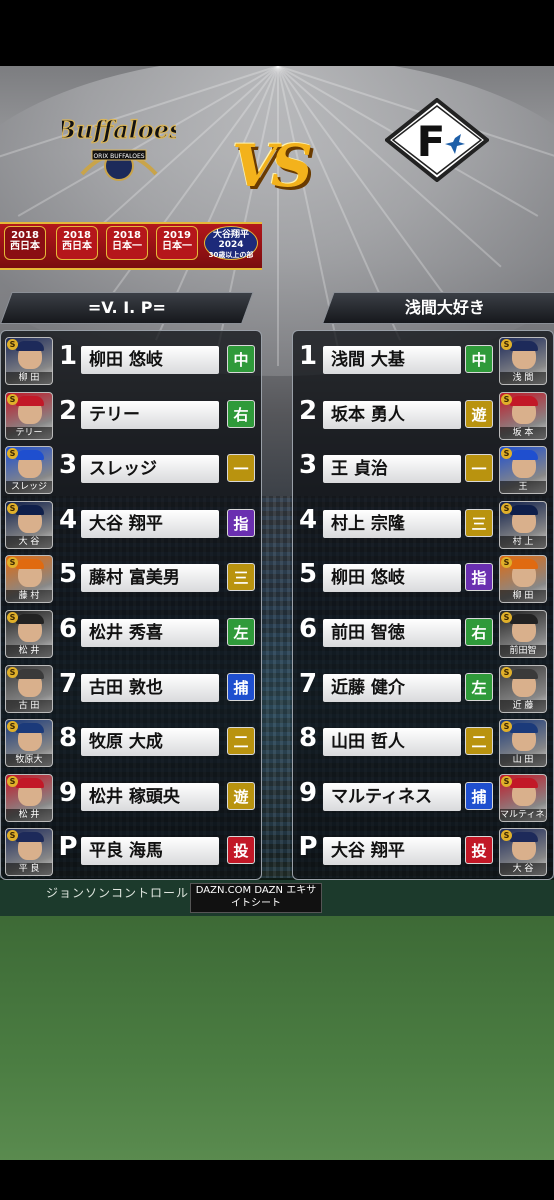 The height and width of the screenshot is (1200, 554). What do you see at coordinates (29, 743) in the screenshot?
I see `player-card-avatar: S 牧原大` at bounding box center [29, 743].